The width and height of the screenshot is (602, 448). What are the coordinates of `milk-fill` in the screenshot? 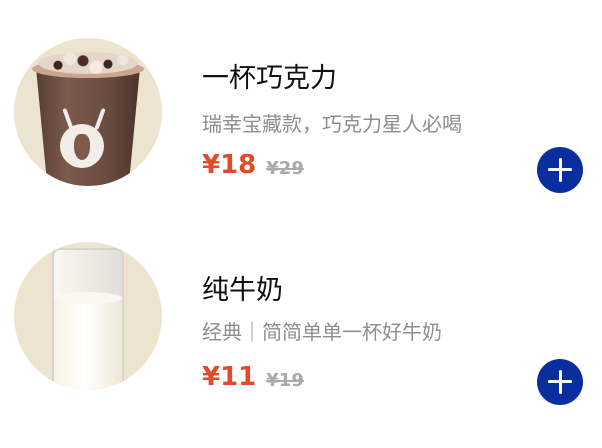 It's located at (88, 344).